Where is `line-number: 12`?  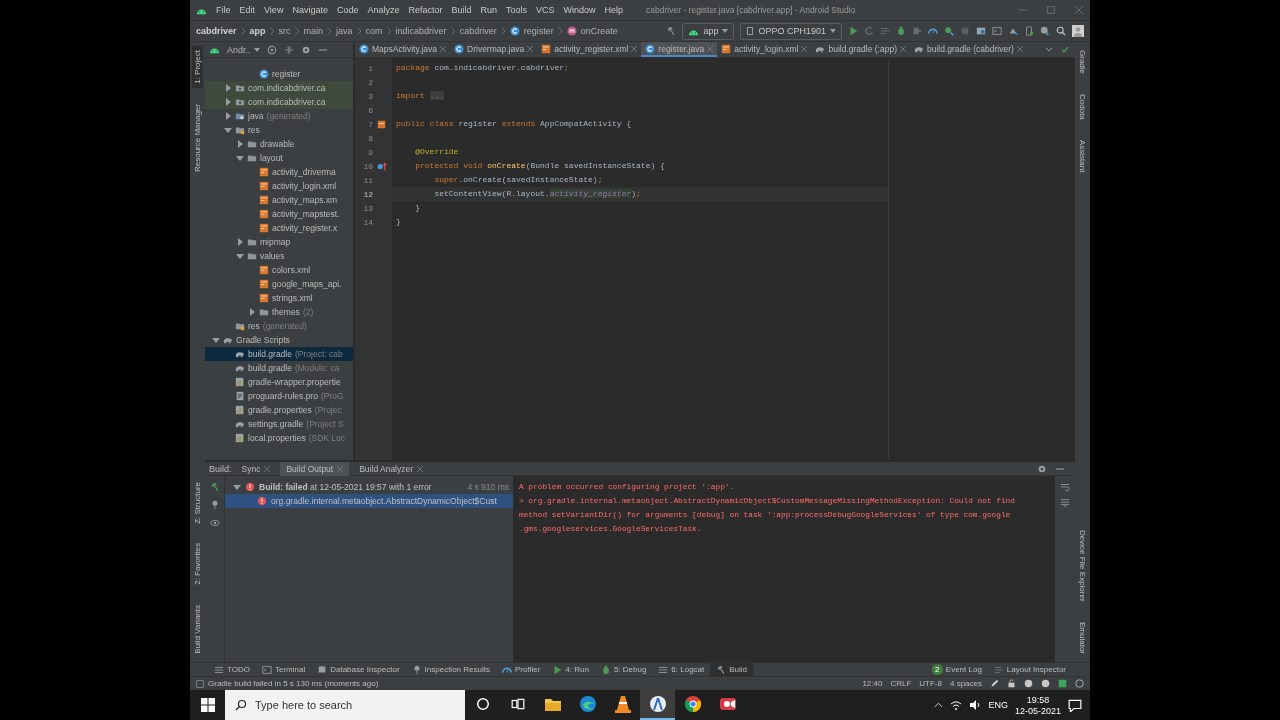
line-number: 12 is located at coordinates (367, 194).